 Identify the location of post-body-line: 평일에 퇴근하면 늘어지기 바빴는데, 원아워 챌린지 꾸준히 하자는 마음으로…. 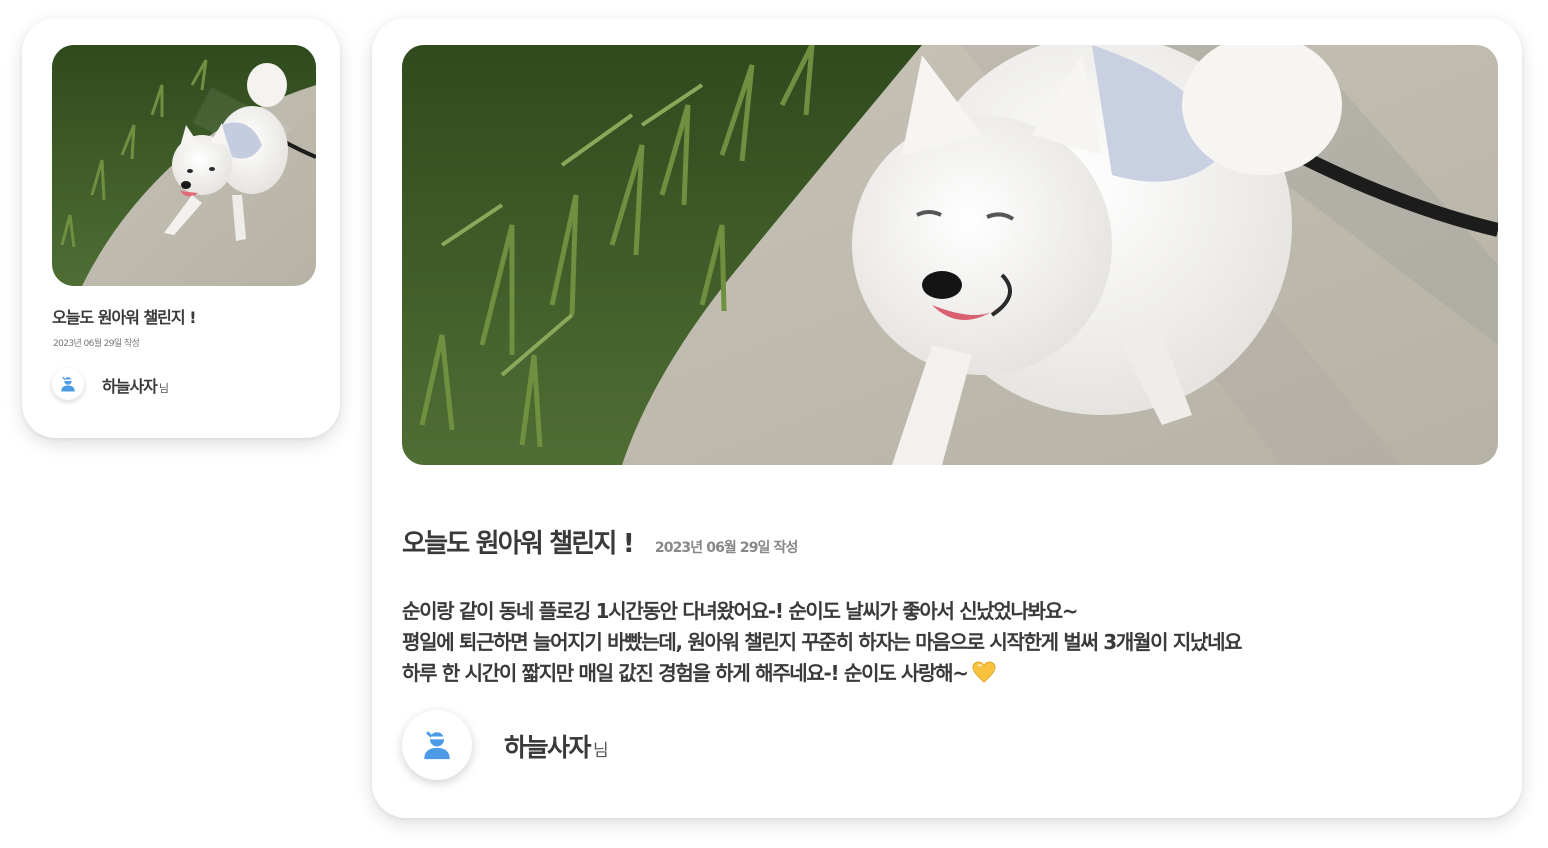
(822, 642).